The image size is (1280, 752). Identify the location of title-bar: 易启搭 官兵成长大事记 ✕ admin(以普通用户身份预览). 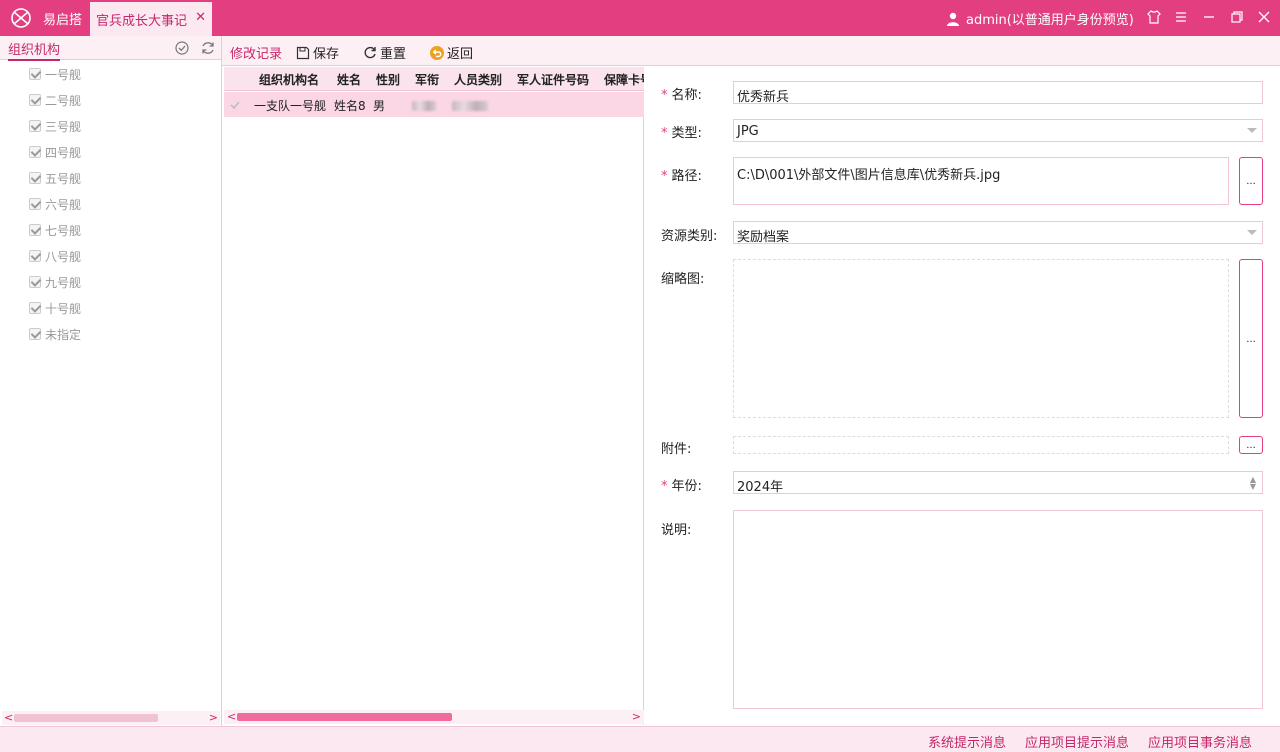
(640, 18).